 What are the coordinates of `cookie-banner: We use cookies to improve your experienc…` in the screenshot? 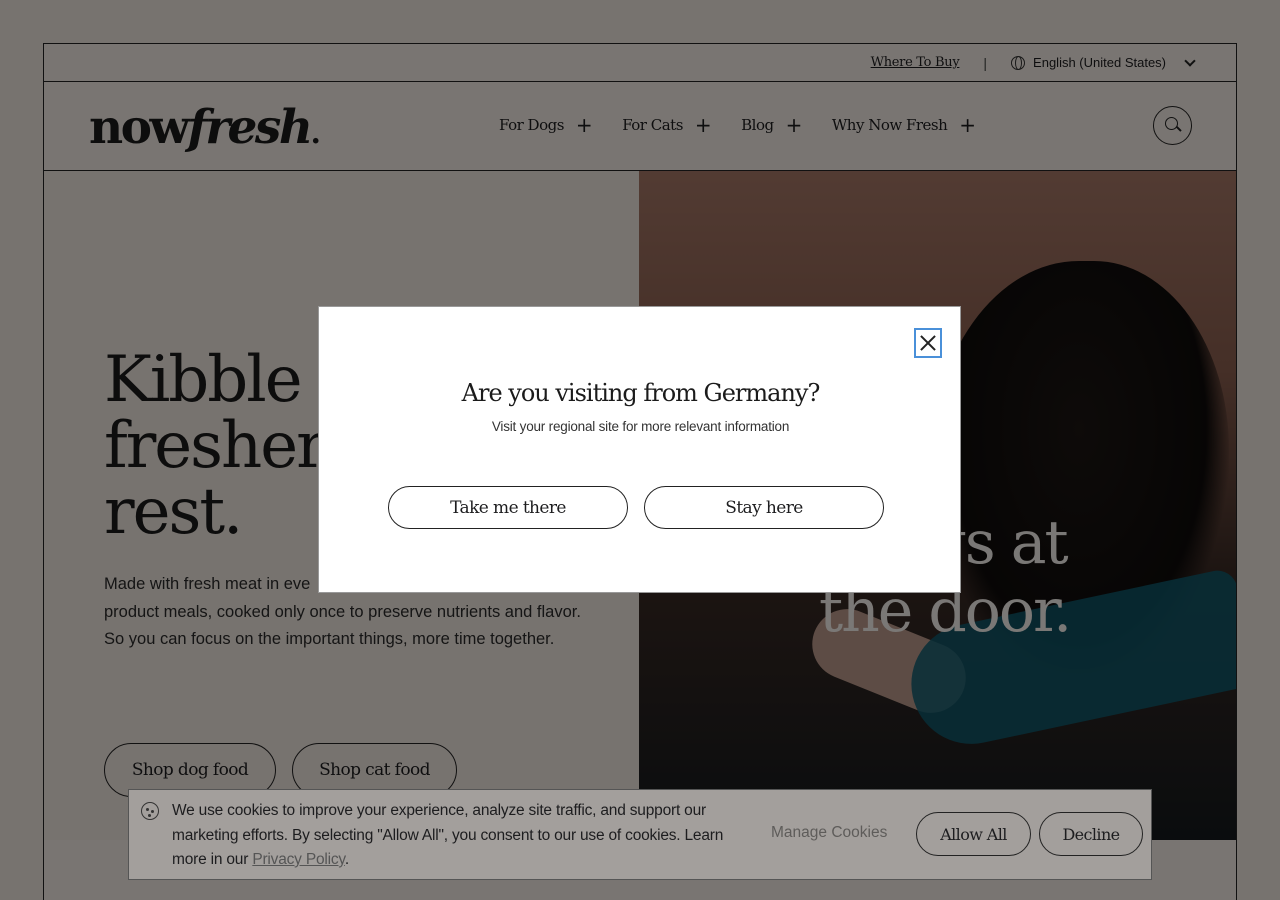 It's located at (640, 834).